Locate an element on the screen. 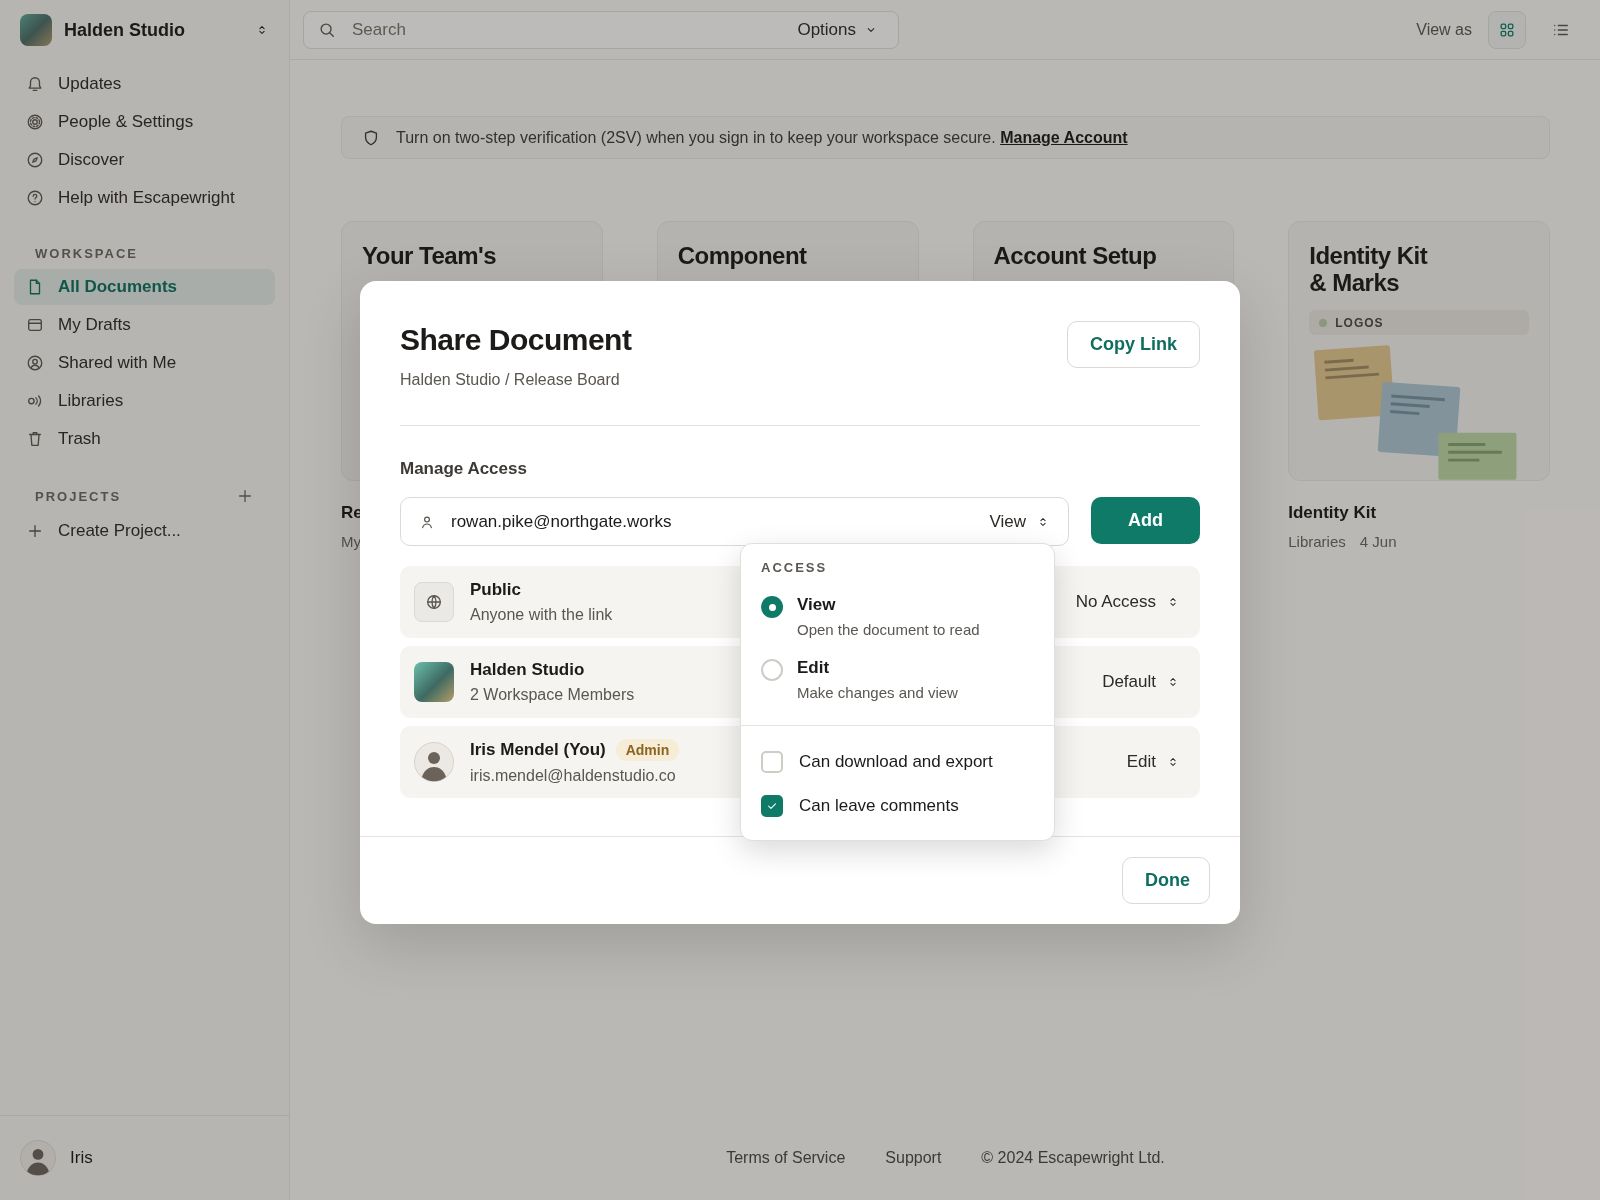 The width and height of the screenshot is (1600, 1200). nav-item: Updates is located at coordinates (144, 84).